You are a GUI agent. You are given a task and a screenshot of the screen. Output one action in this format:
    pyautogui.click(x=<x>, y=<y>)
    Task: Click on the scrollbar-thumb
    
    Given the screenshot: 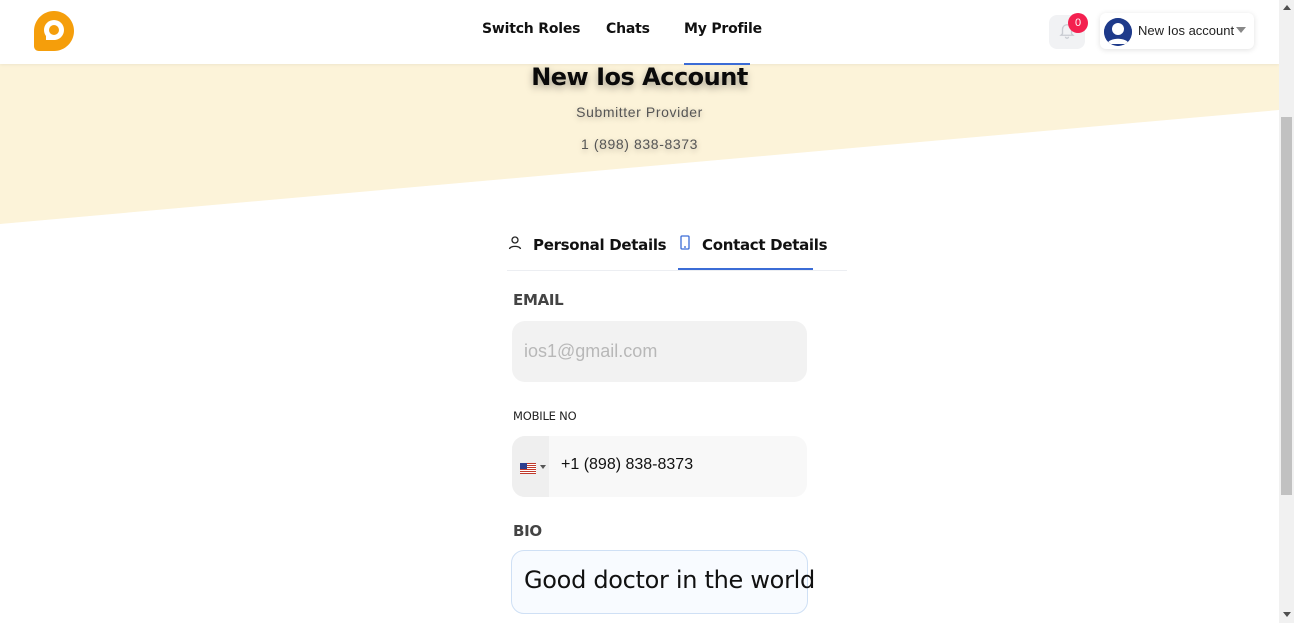 What is the action you would take?
    pyautogui.click(x=1286, y=306)
    